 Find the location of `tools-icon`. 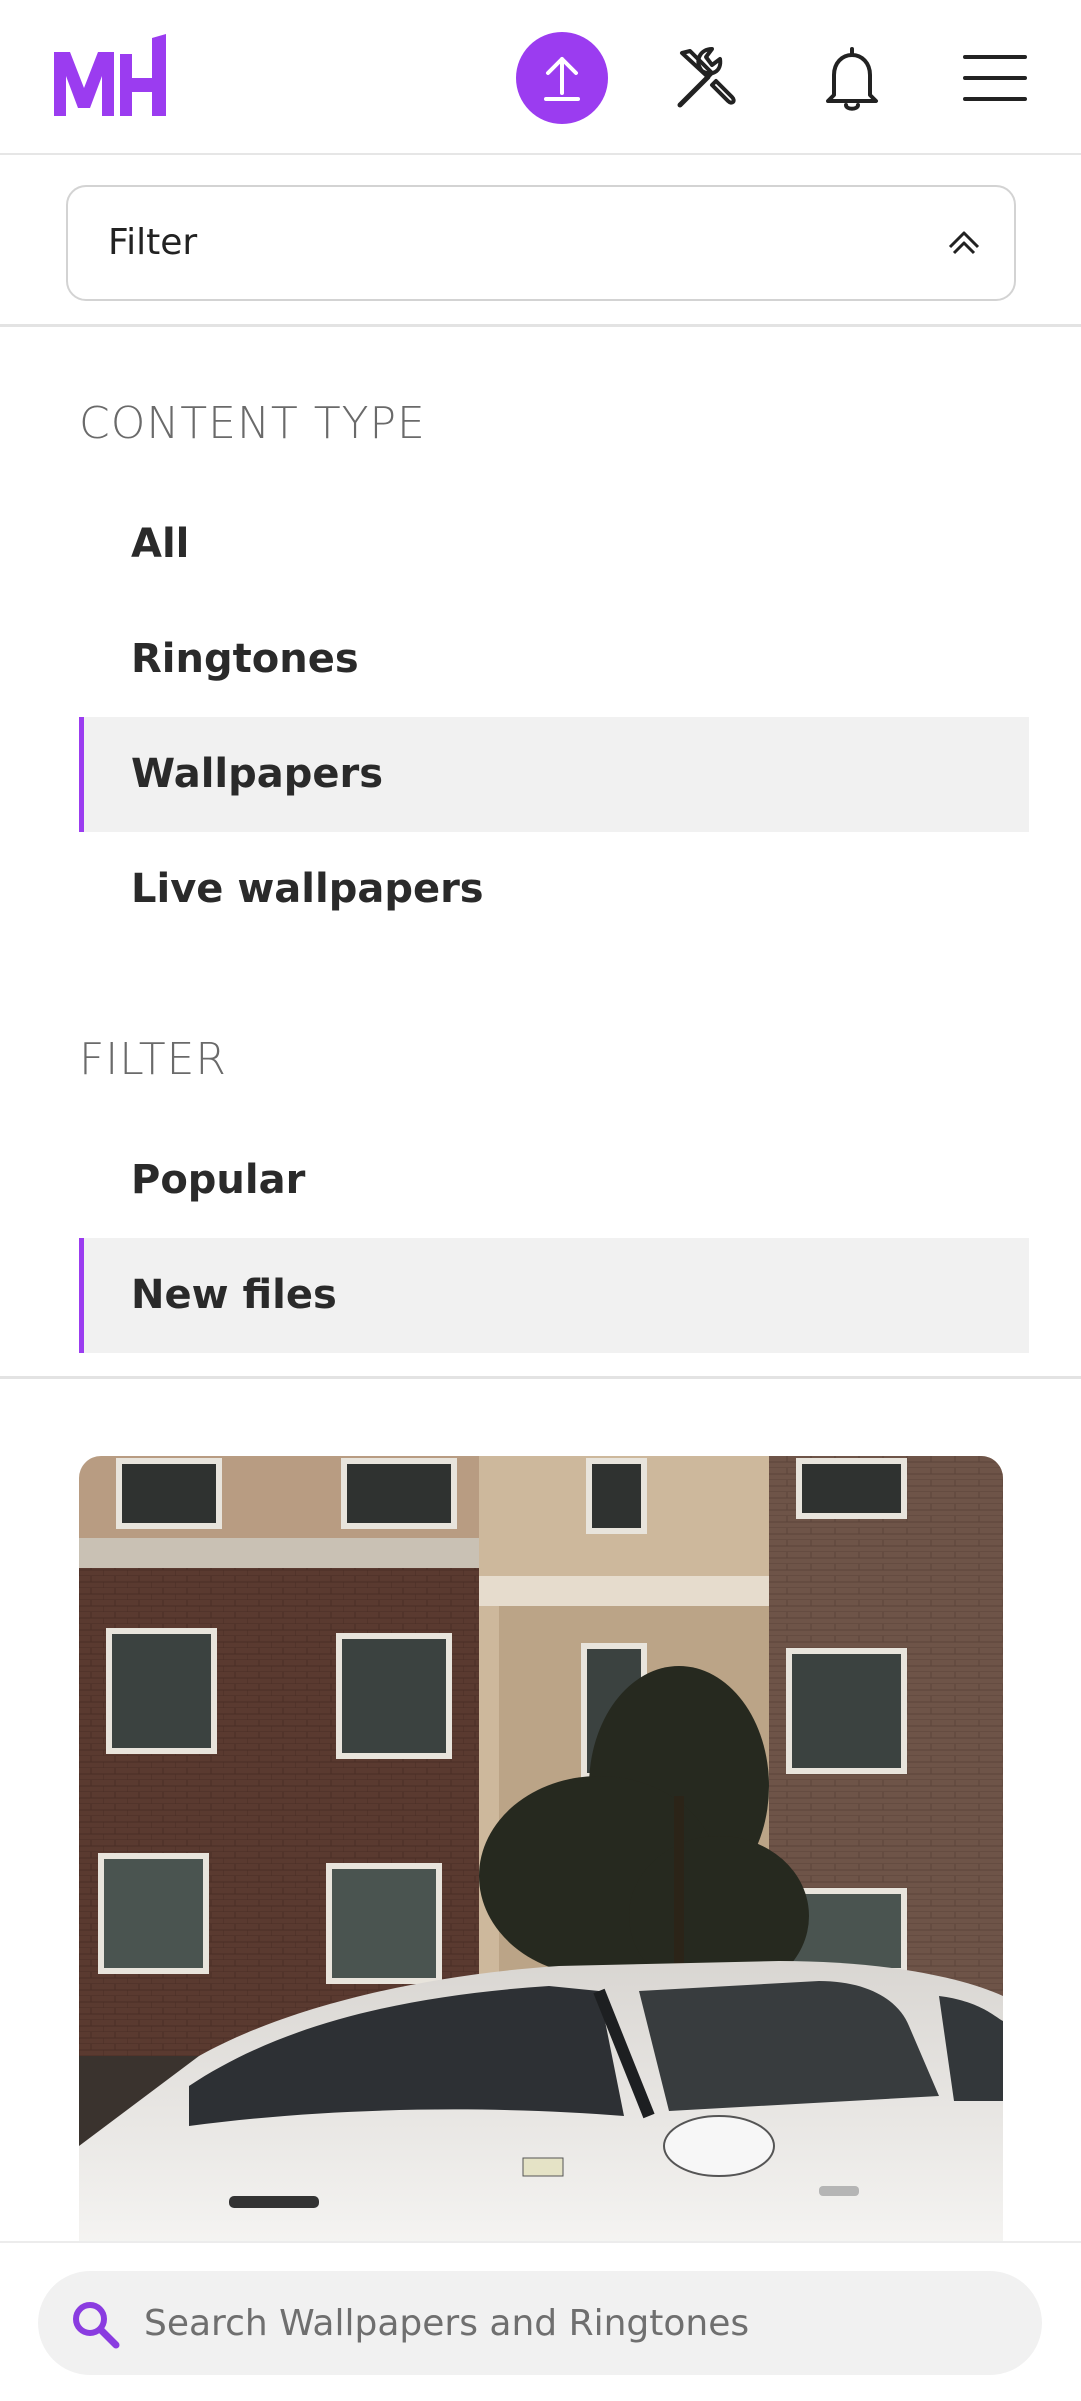

tools-icon is located at coordinates (706, 77).